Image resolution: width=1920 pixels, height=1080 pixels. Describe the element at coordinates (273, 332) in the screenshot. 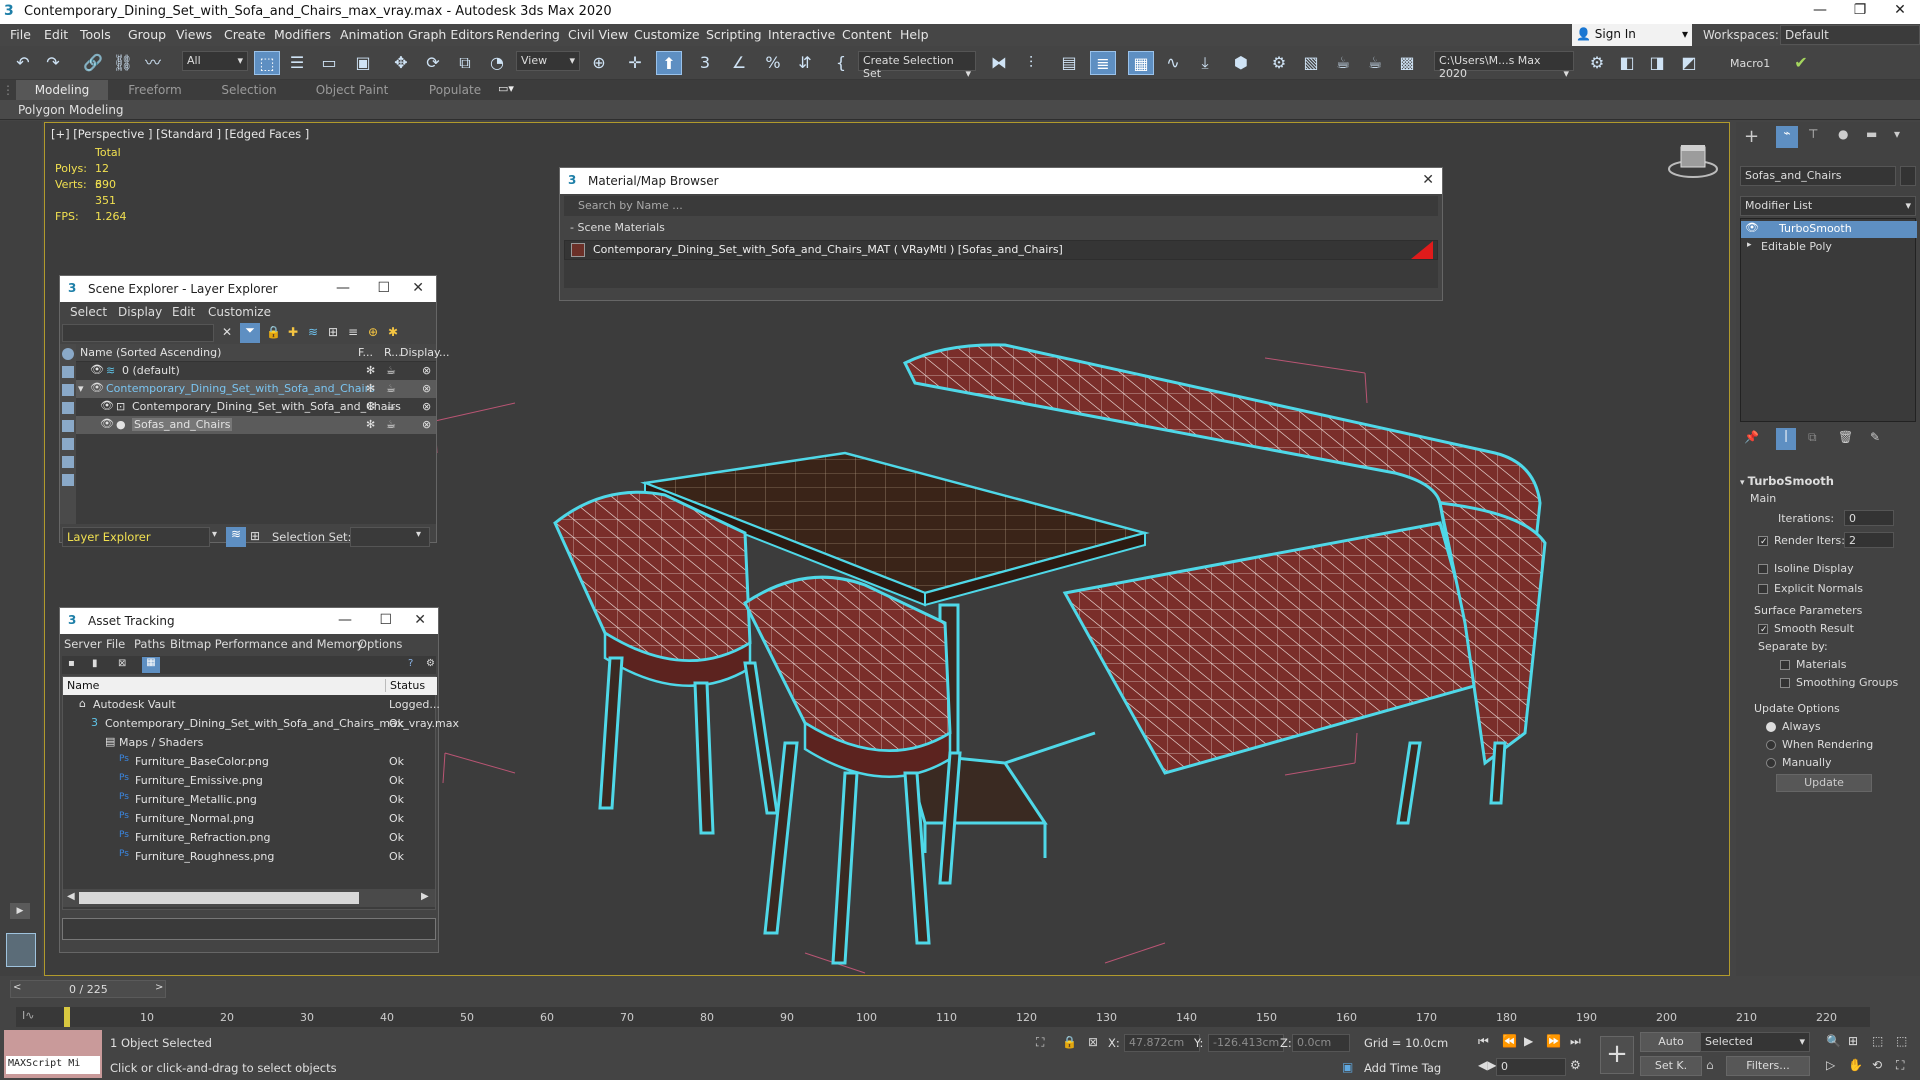

I see `lock-icon: 🔒` at that location.